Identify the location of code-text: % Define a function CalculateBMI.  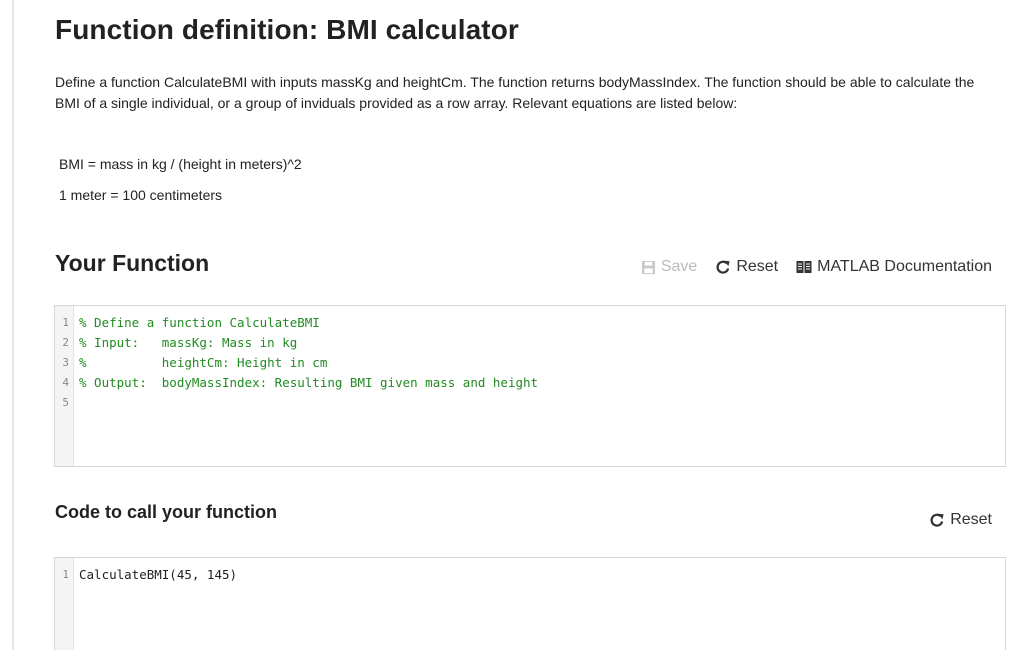
(199, 322).